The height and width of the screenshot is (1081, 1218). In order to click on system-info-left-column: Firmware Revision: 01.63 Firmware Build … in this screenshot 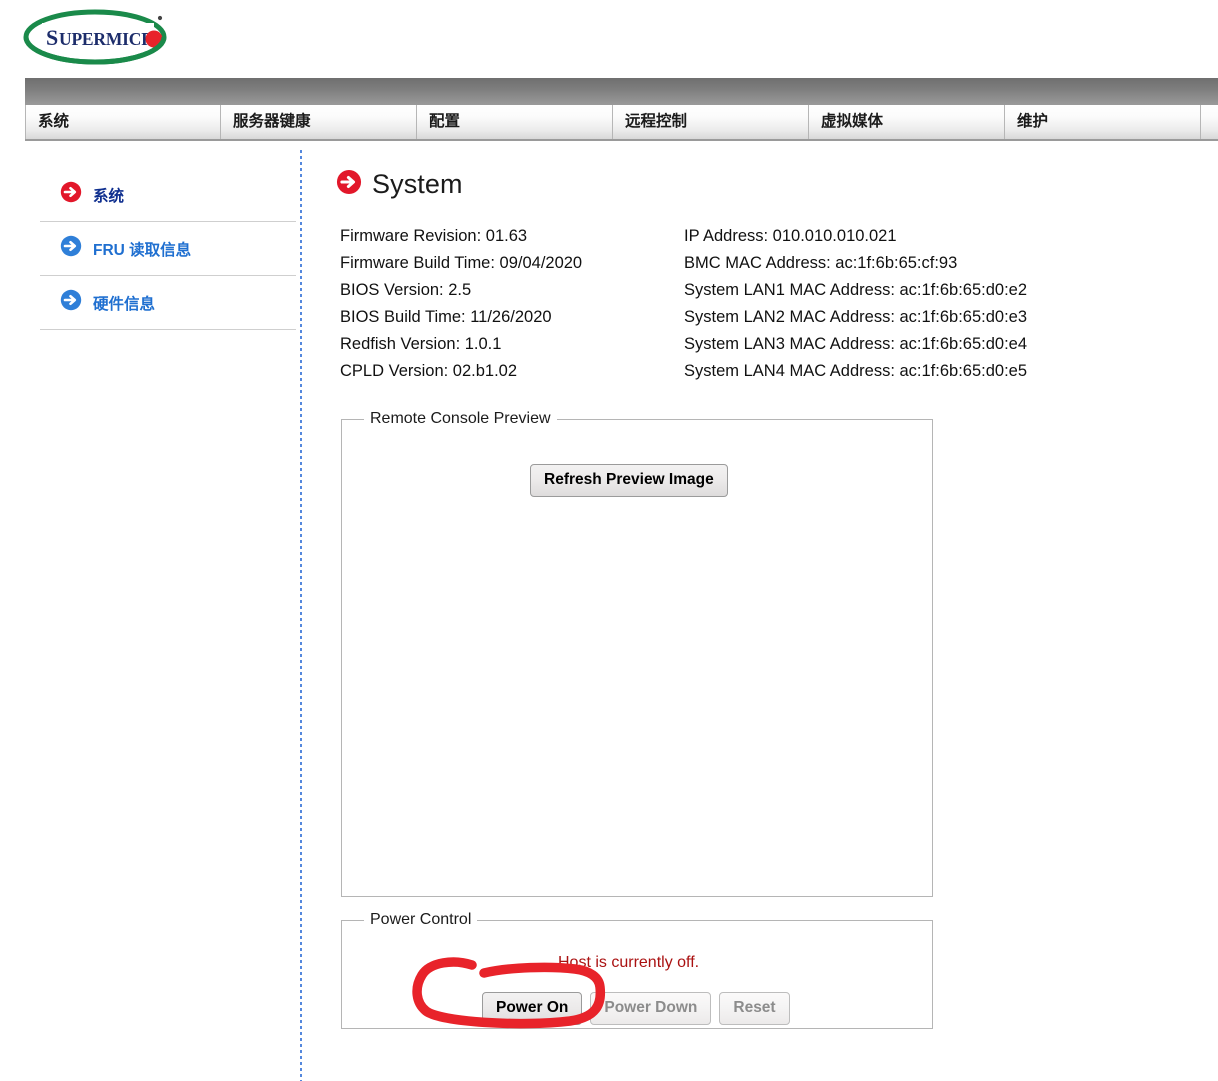, I will do `click(461, 304)`.